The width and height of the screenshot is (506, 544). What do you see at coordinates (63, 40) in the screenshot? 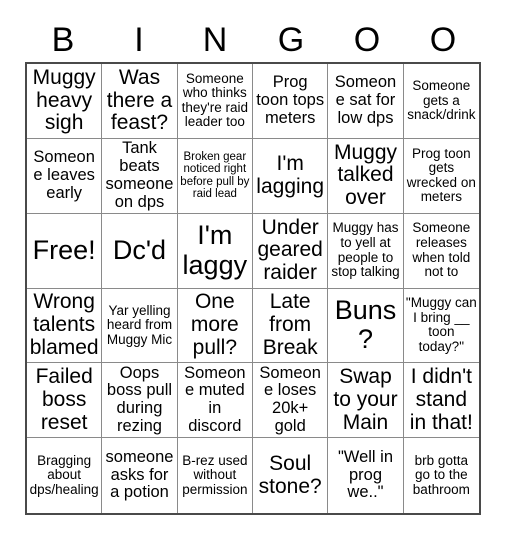
I see `bingo-header-letter-0: B` at bounding box center [63, 40].